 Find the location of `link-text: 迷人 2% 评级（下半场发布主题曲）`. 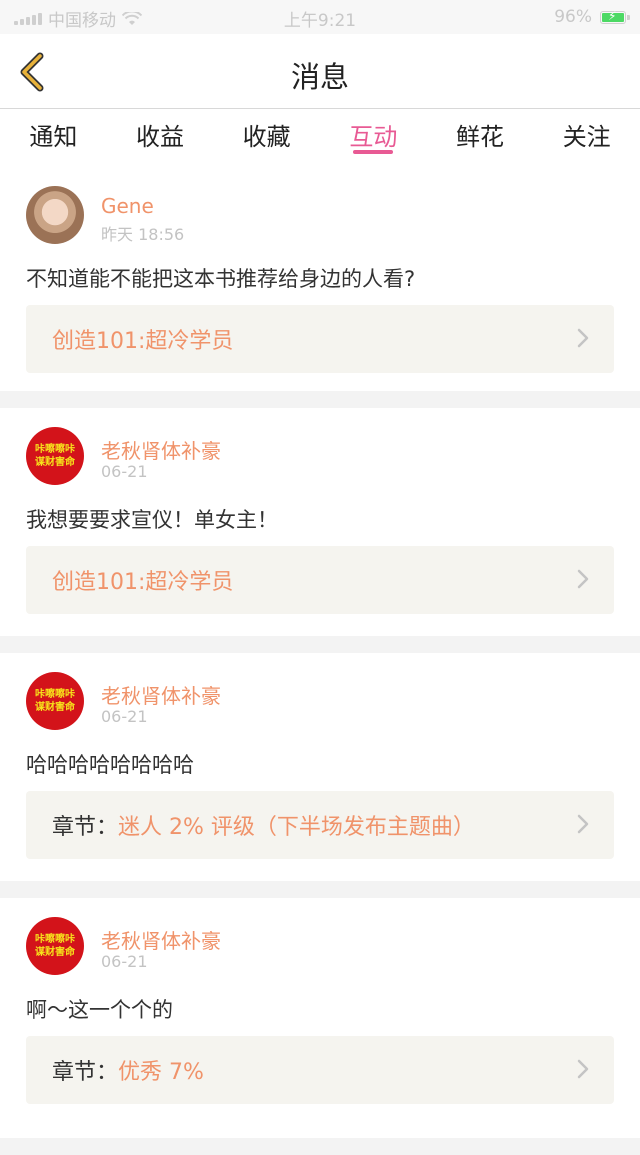

link-text: 迷人 2% 评级（下半场发布主题曲） is located at coordinates (296, 827).